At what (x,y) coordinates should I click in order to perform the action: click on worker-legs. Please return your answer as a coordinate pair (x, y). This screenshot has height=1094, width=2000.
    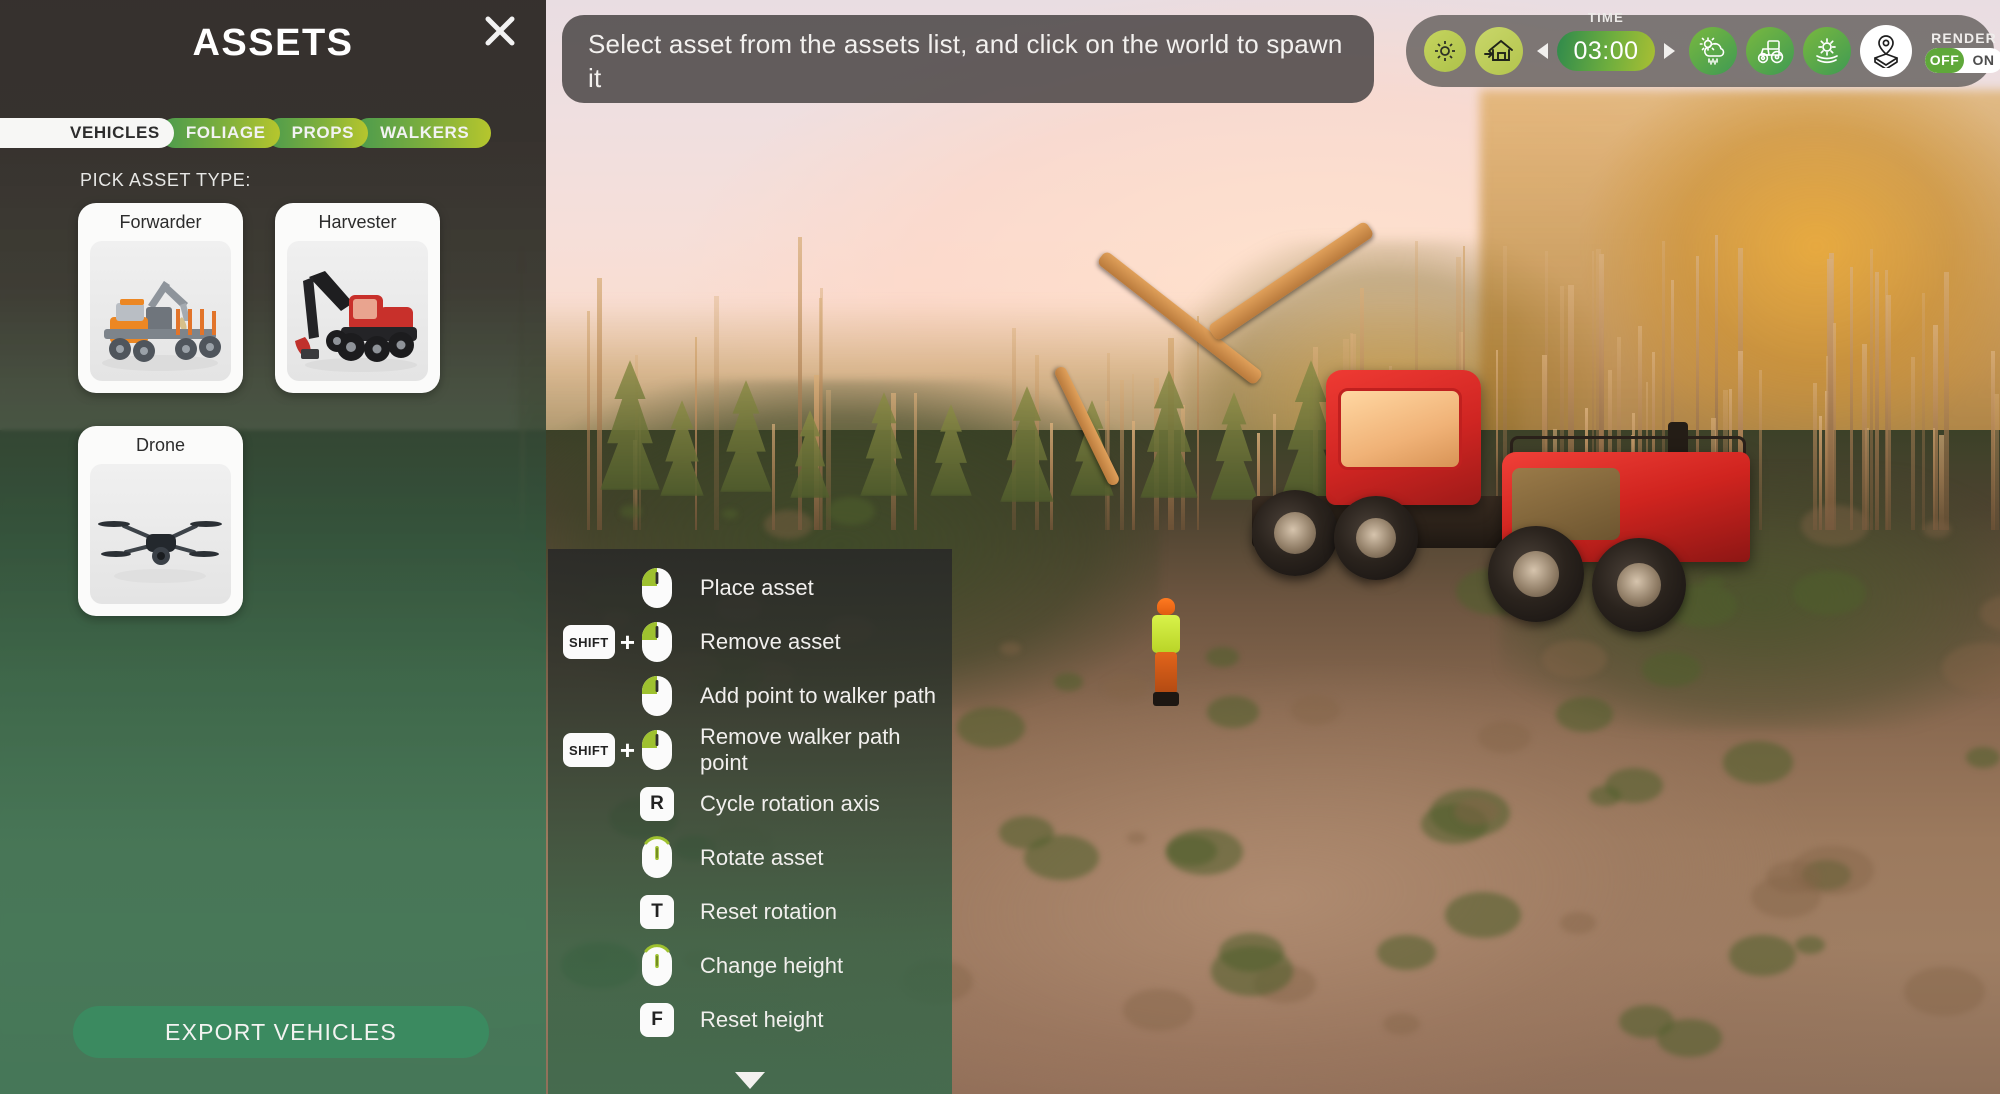
    Looking at the image, I should click on (1166, 673).